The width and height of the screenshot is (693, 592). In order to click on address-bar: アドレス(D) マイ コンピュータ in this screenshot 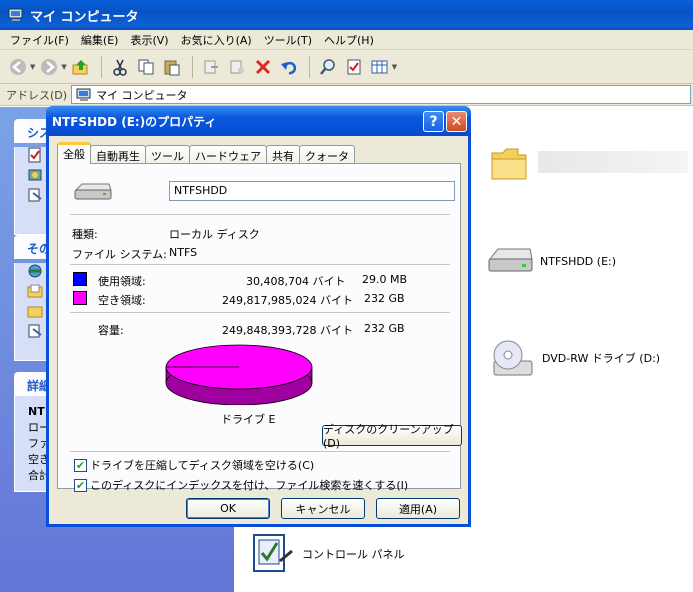, I will do `click(346, 95)`.